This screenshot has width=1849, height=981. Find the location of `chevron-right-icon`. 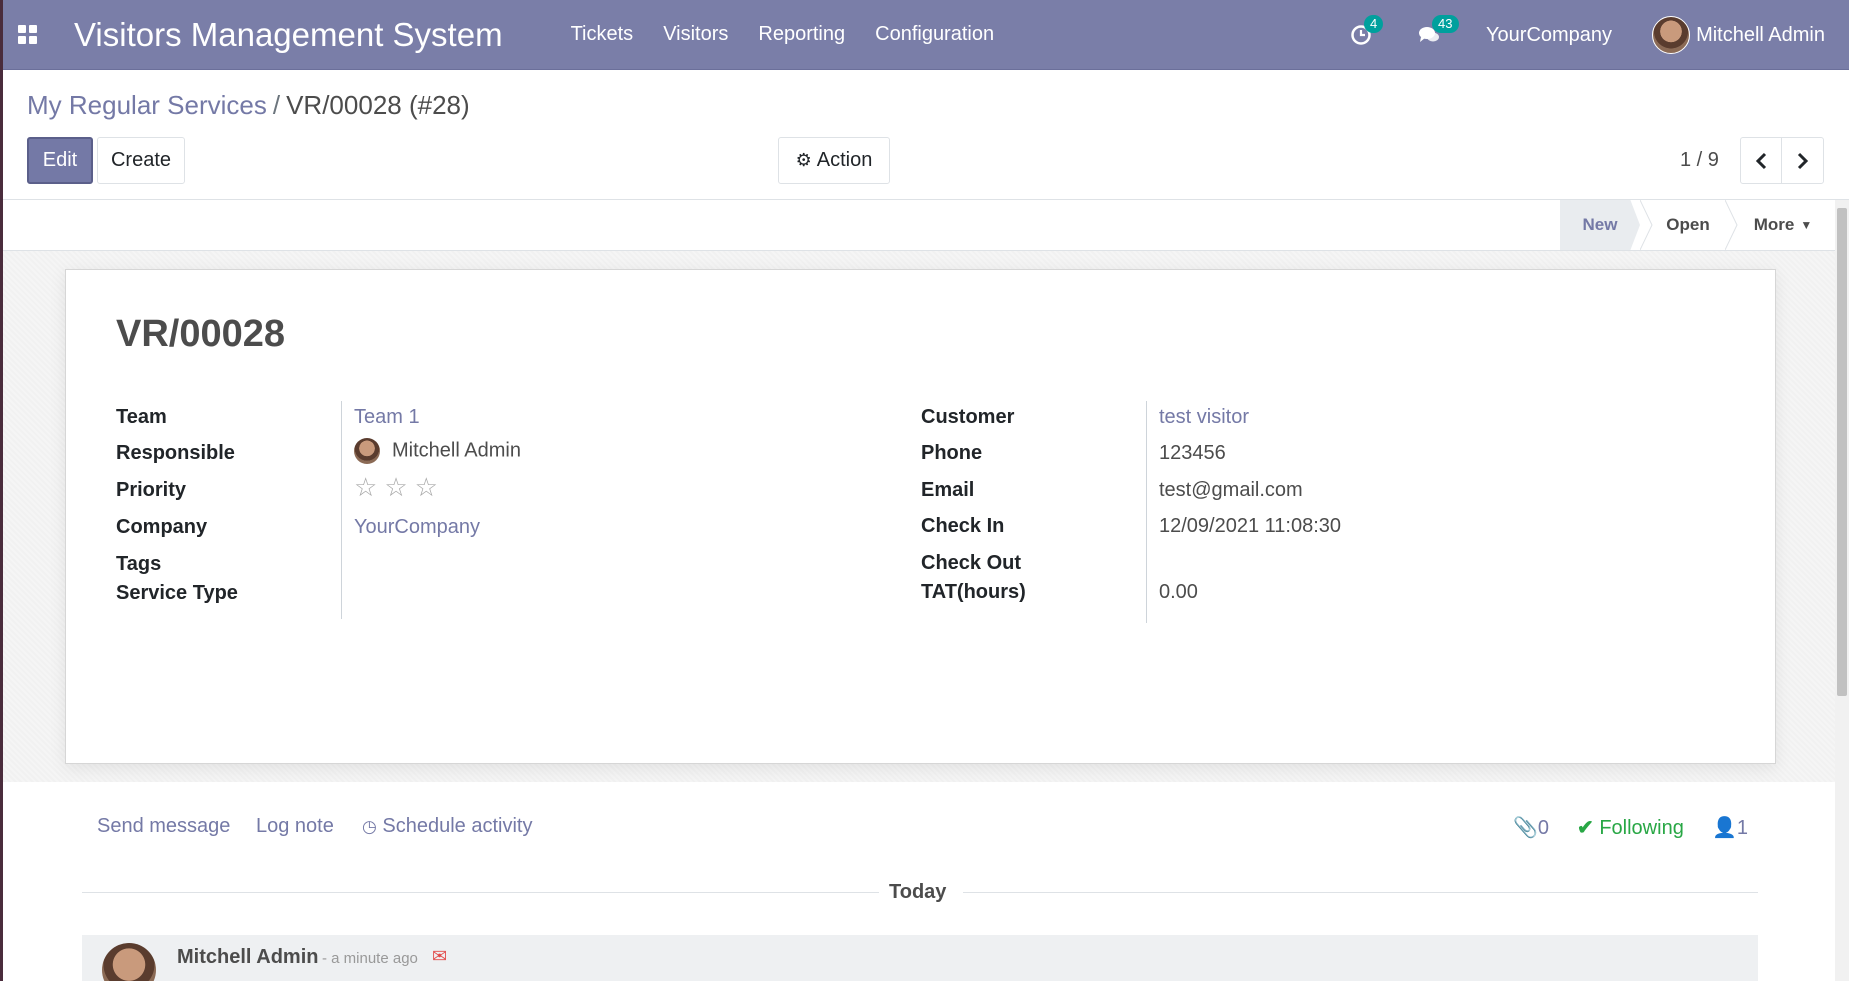

chevron-right-icon is located at coordinates (1802, 160).